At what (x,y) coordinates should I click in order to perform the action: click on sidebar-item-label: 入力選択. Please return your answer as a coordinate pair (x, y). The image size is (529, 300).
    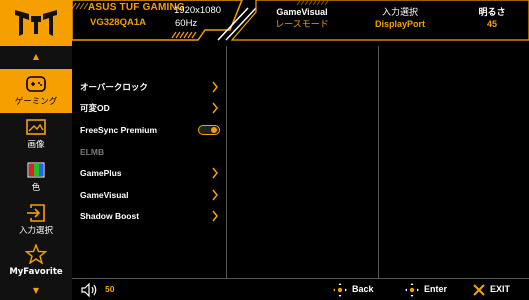
    Looking at the image, I should click on (35, 231).